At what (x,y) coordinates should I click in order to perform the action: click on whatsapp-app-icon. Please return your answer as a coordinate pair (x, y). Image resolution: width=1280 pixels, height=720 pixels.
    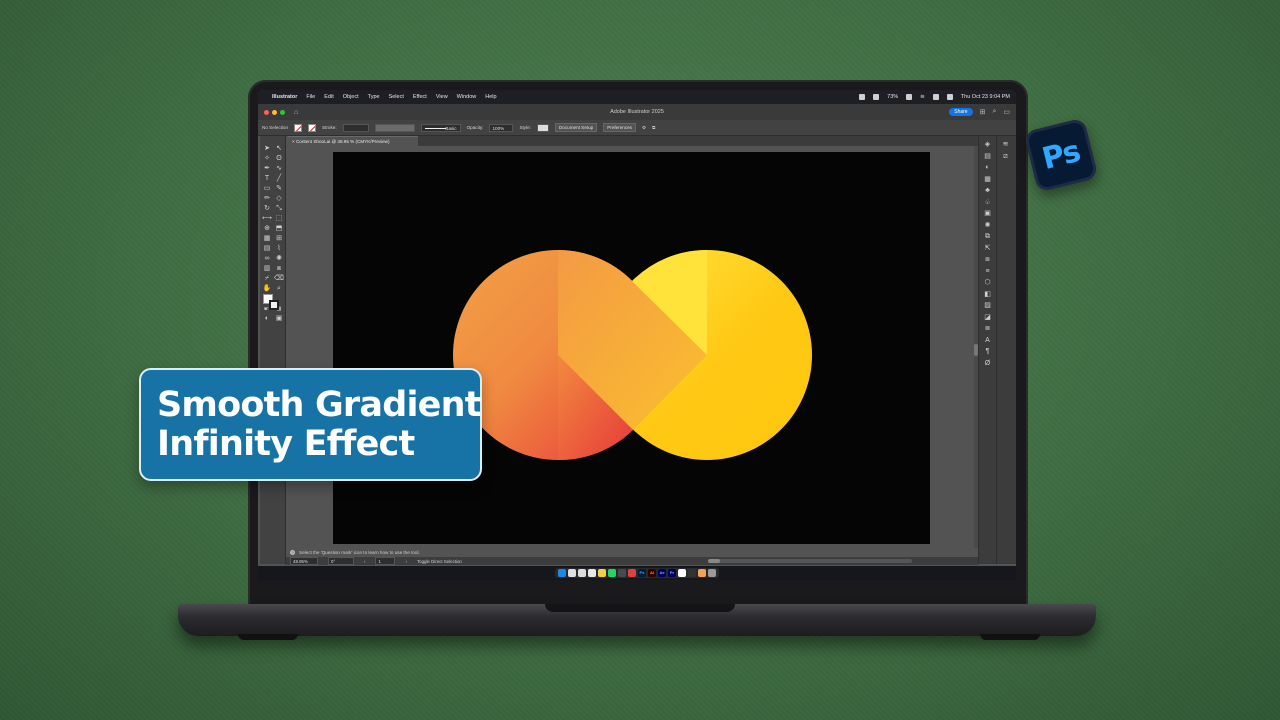
    Looking at the image, I should click on (612, 573).